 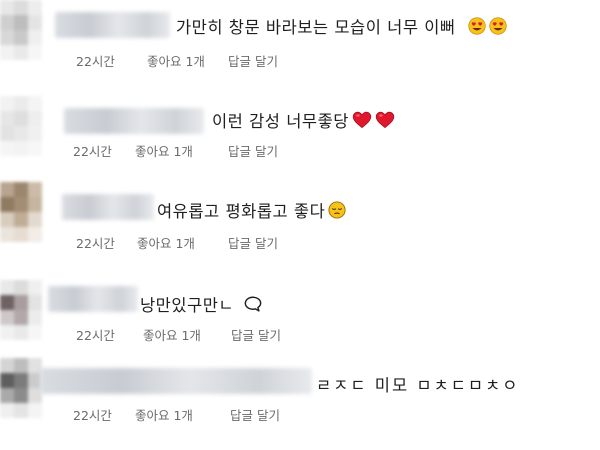 I want to click on comment-body: 이런 감성 너무좋당, so click(x=280, y=121).